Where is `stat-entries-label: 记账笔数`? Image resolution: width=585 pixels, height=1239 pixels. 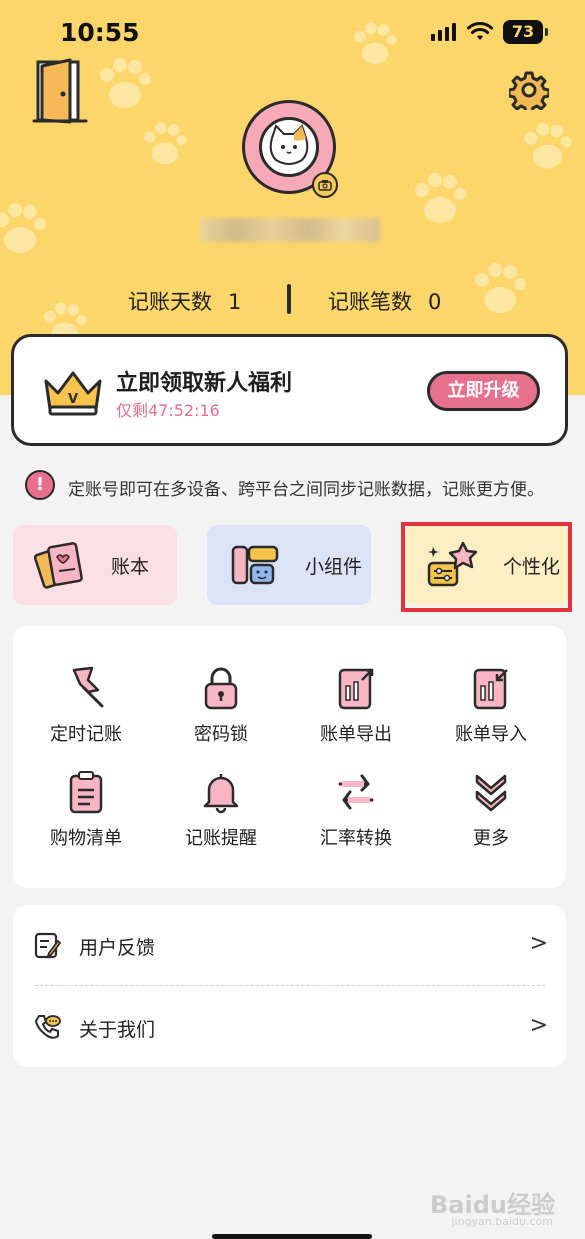 stat-entries-label: 记账笔数 is located at coordinates (370, 302).